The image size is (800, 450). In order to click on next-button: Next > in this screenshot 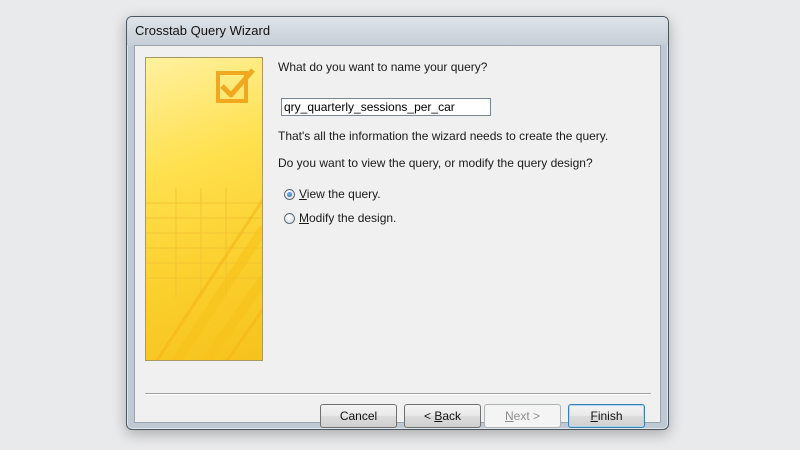, I will do `click(522, 416)`.